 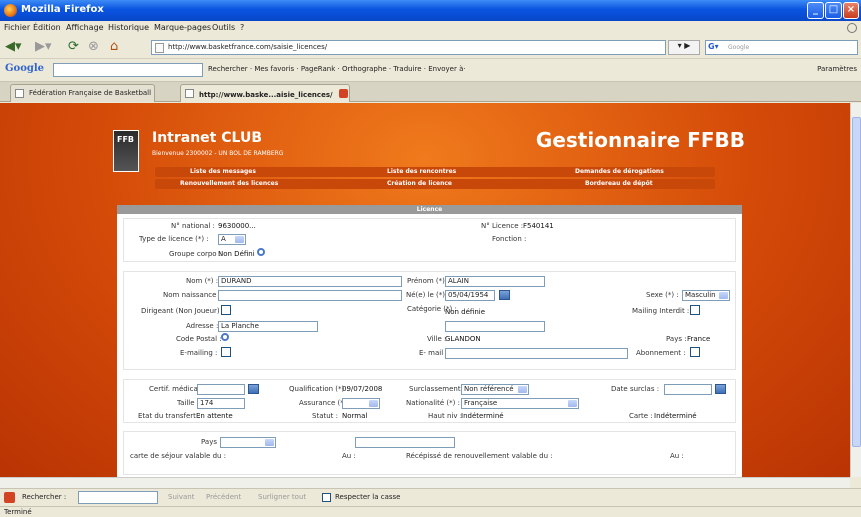 What do you see at coordinates (421, 171) in the screenshot?
I see `nav-liste-rencontres: Liste des rencontres` at bounding box center [421, 171].